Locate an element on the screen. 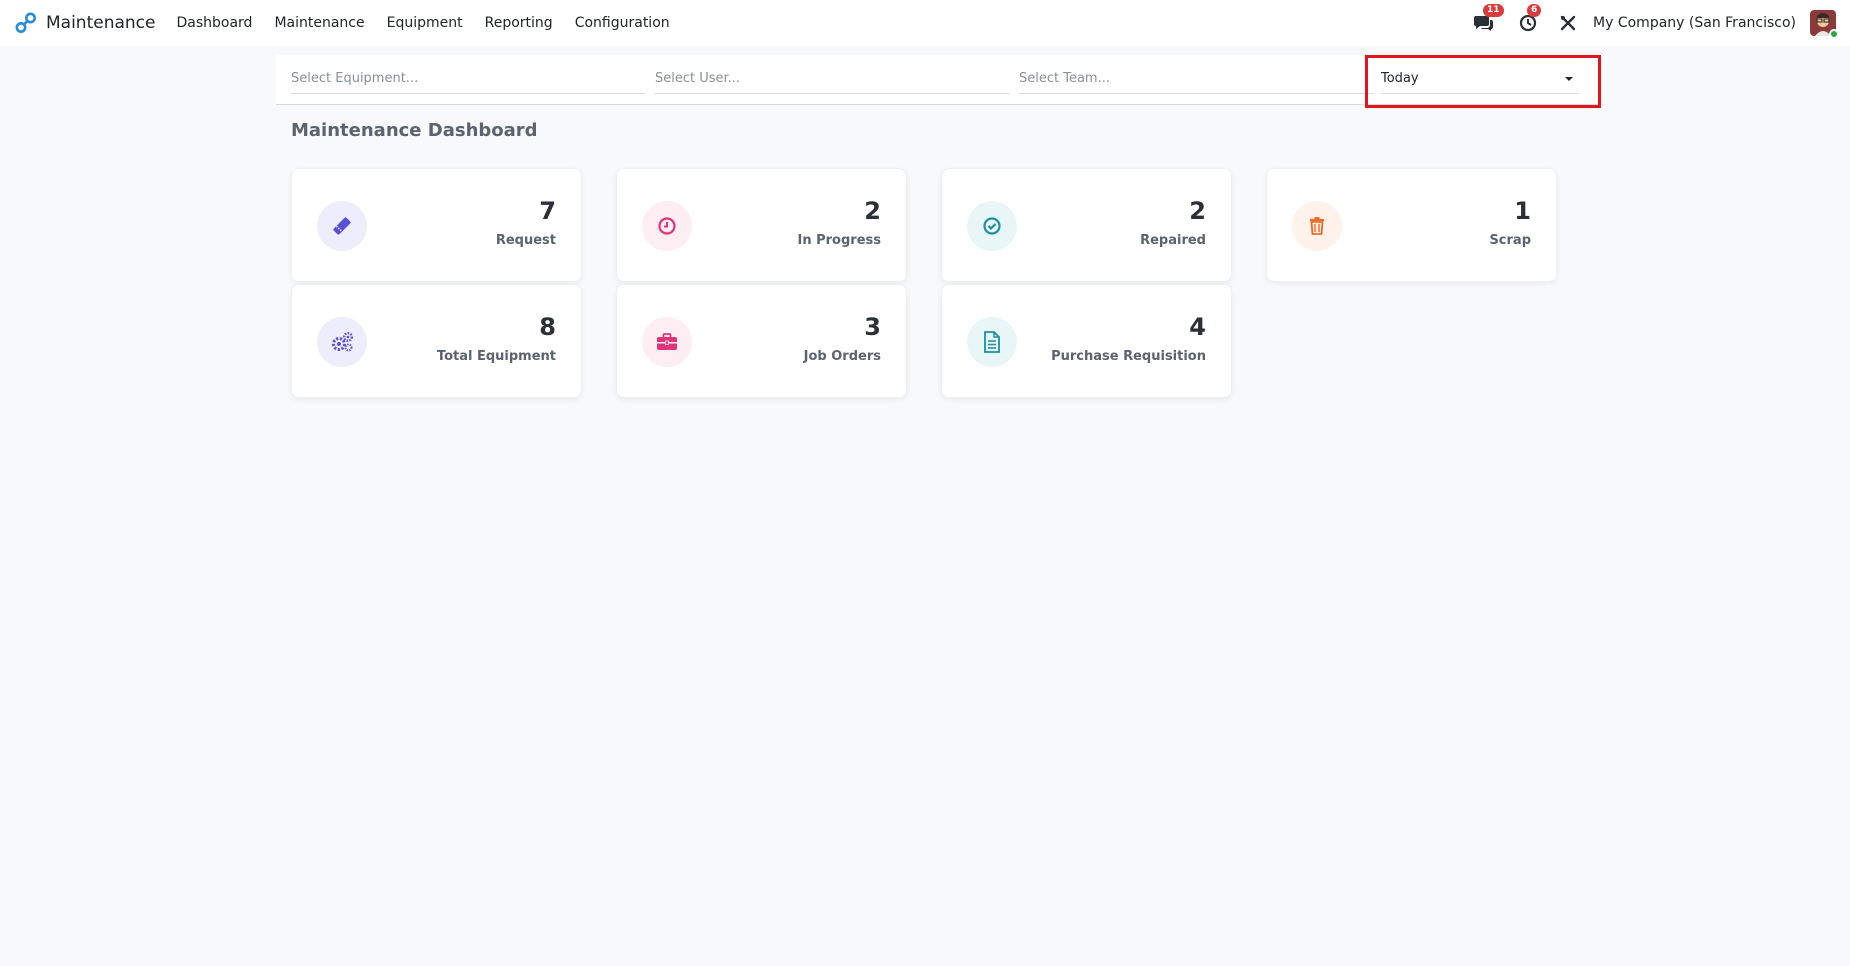 The width and height of the screenshot is (1850, 966). debug-tools-button is located at coordinates (1568, 23).